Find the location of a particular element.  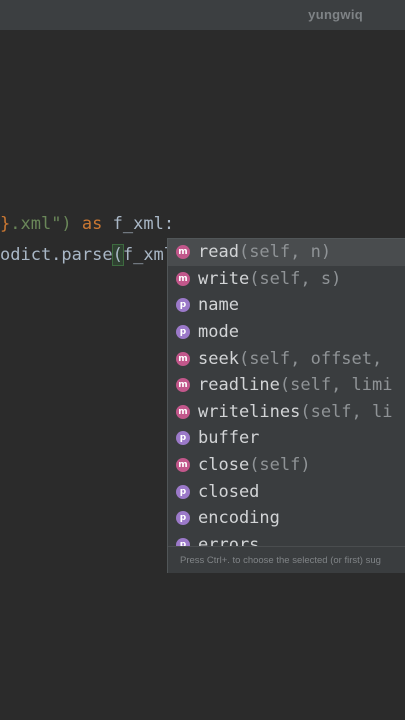

title-bar: yungwiq is located at coordinates (202, 15).